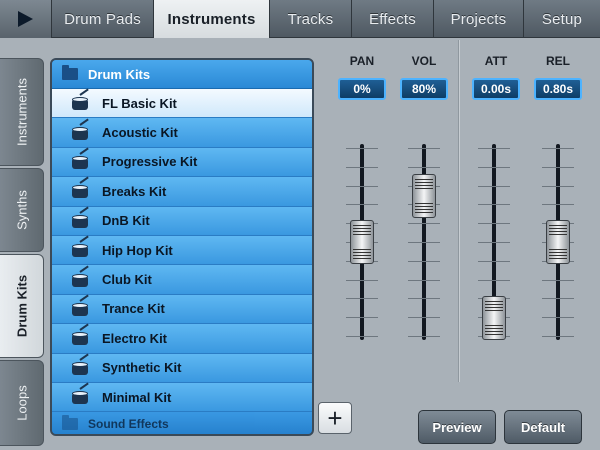  Describe the element at coordinates (128, 424) in the screenshot. I see `list-footer-label: Sound Effects` at that location.